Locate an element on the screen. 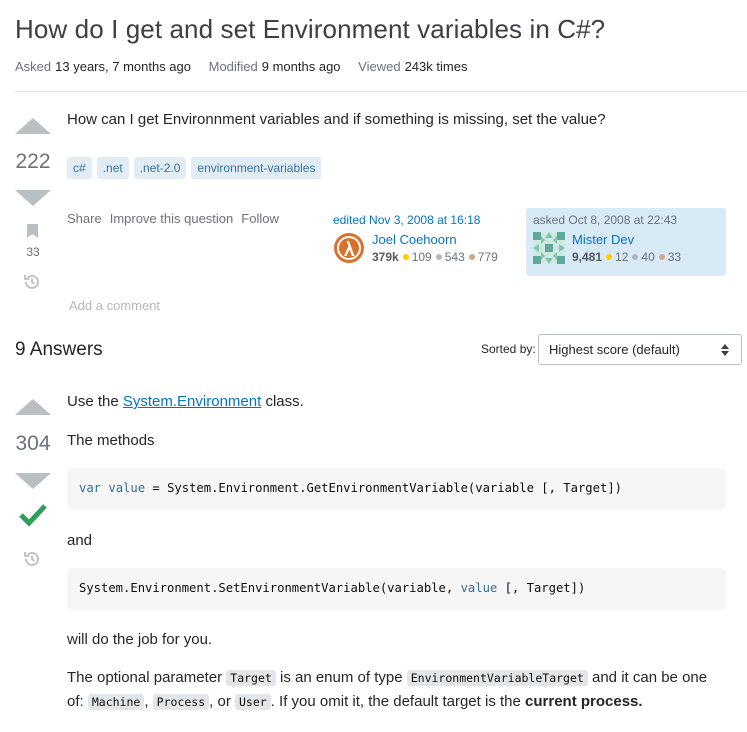  tag: .net-2.0 is located at coordinates (160, 168).